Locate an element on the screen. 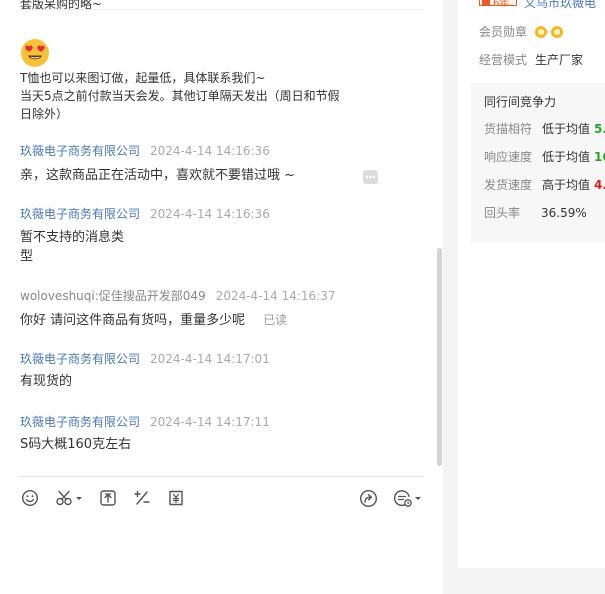  panel-footer is located at coordinates (531, 581).